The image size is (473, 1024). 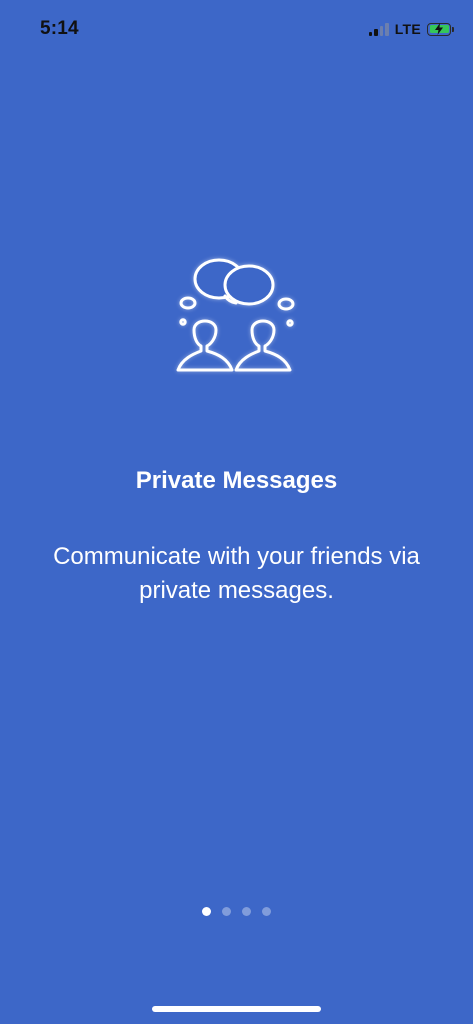 I want to click on network-type-label: LTE, so click(x=407, y=29).